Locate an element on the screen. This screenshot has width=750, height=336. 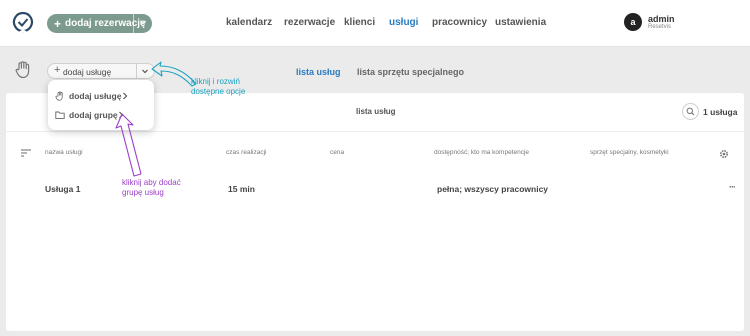
menu-item-add-service: dodaj usługę is located at coordinates (101, 96).